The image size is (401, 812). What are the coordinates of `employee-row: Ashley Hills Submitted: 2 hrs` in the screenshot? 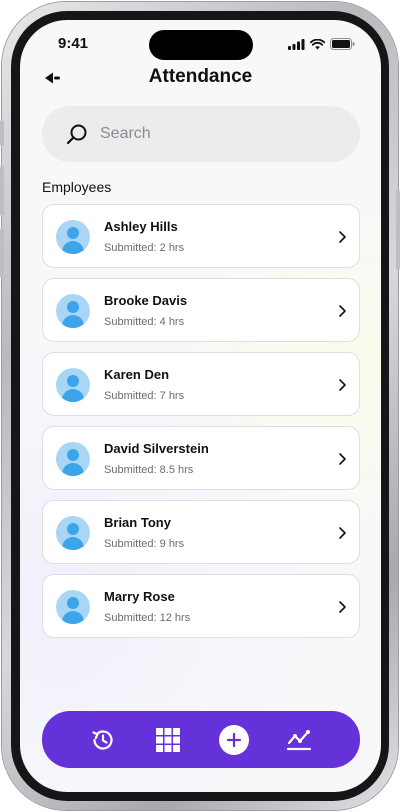 It's located at (201, 236).